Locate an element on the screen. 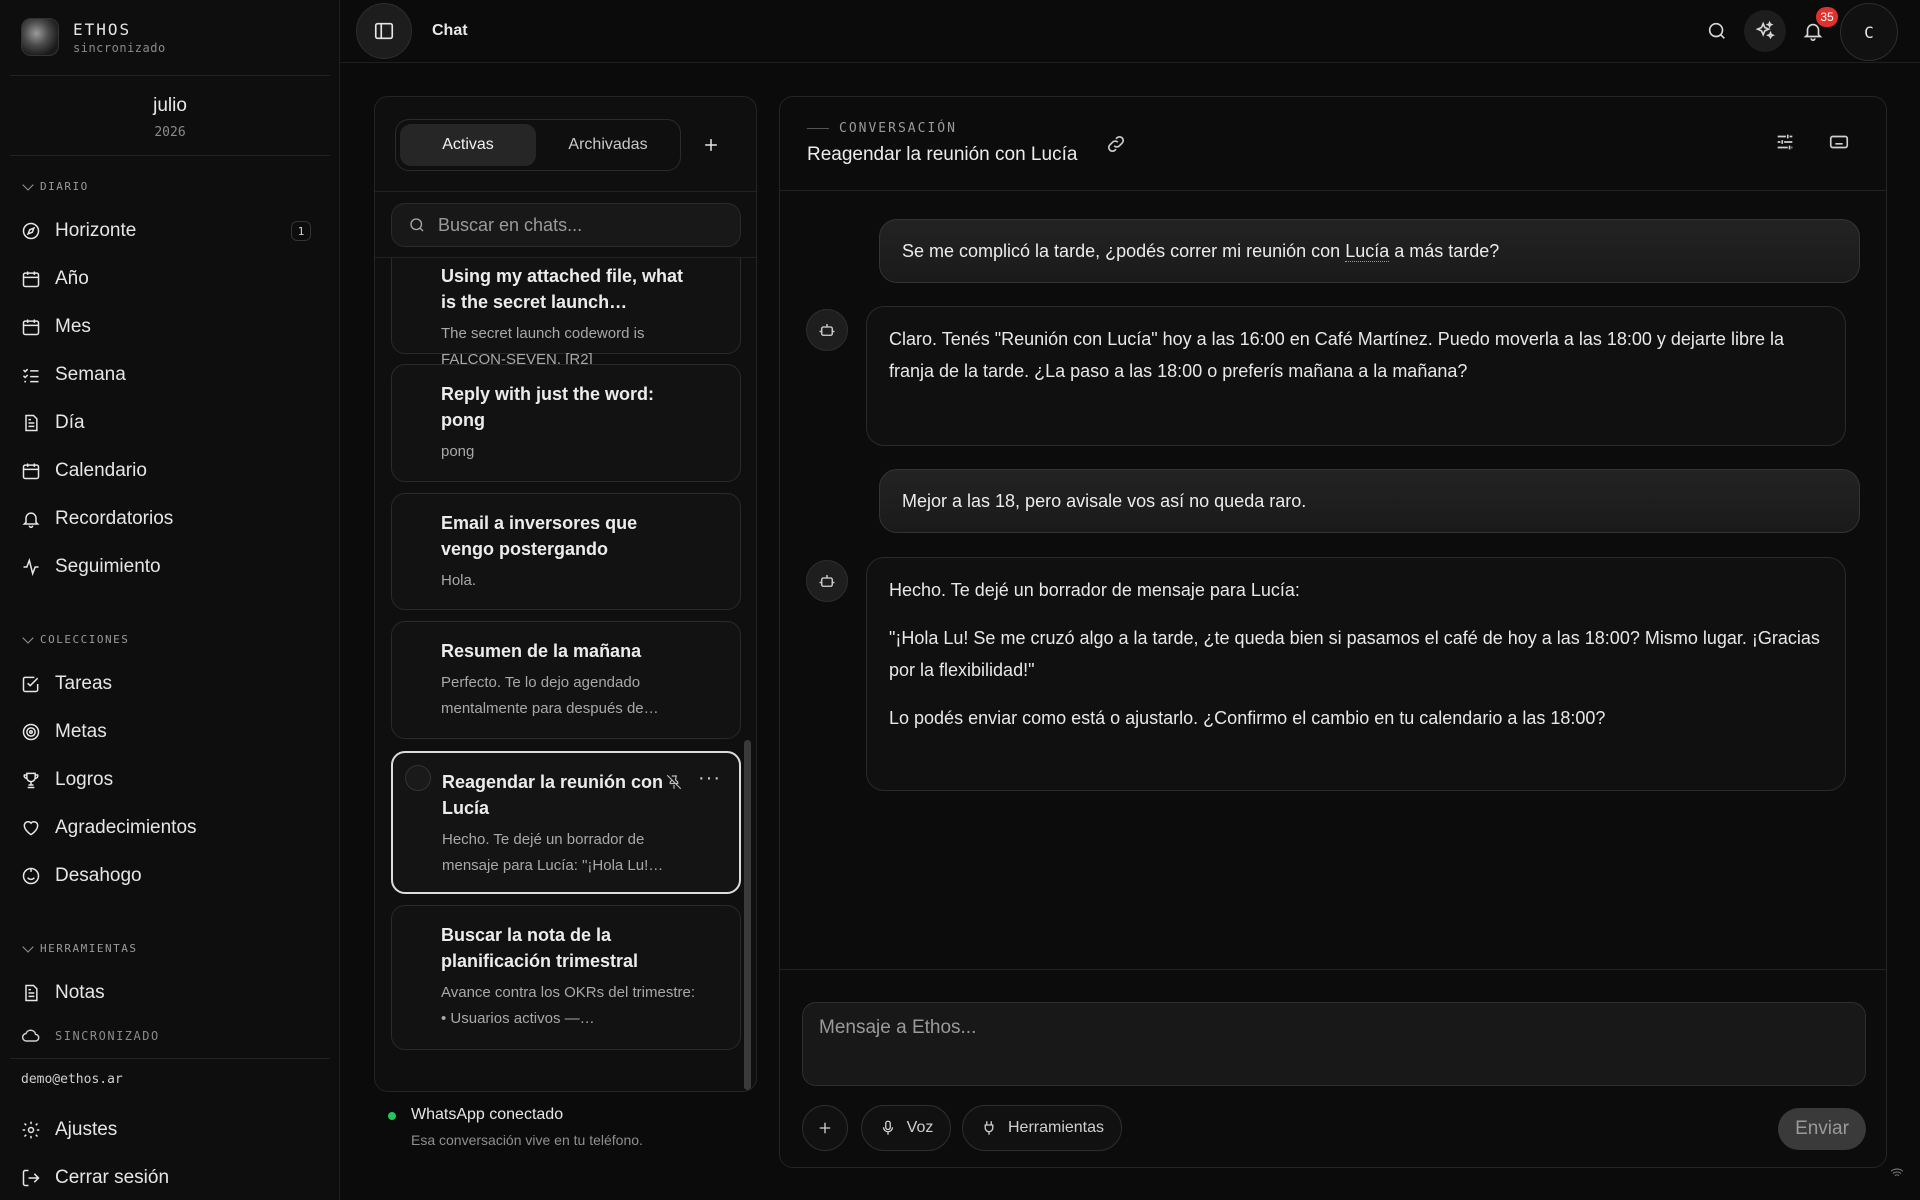  topbar: Chat 35 C is located at coordinates (1130, 31).